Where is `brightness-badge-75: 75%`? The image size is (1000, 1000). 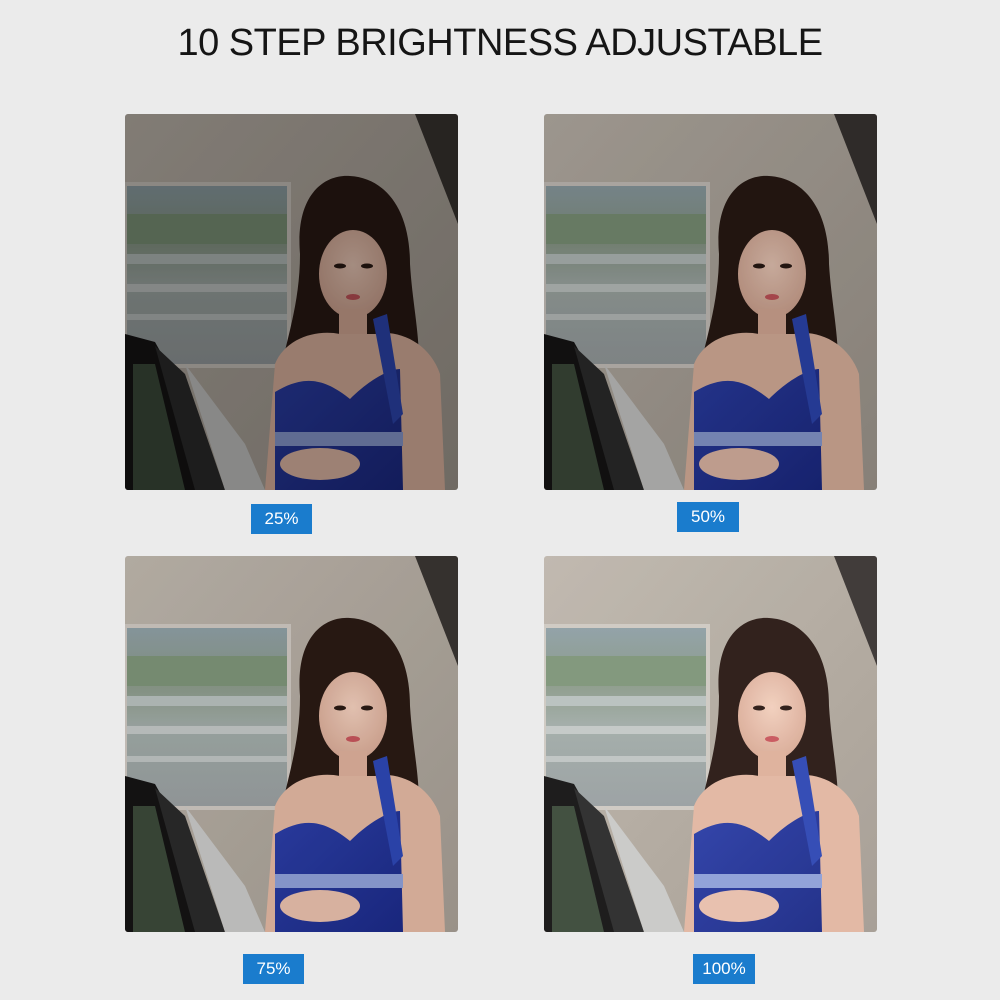
brightness-badge-75: 75% is located at coordinates (273, 969).